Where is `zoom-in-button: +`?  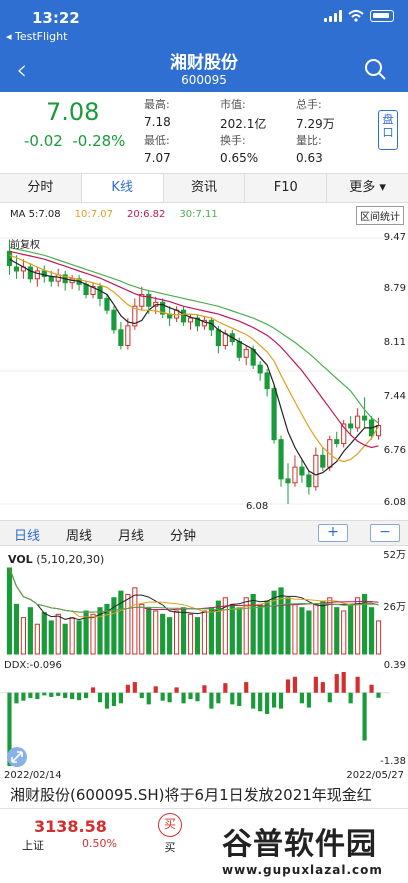 zoom-in-button: + is located at coordinates (333, 533).